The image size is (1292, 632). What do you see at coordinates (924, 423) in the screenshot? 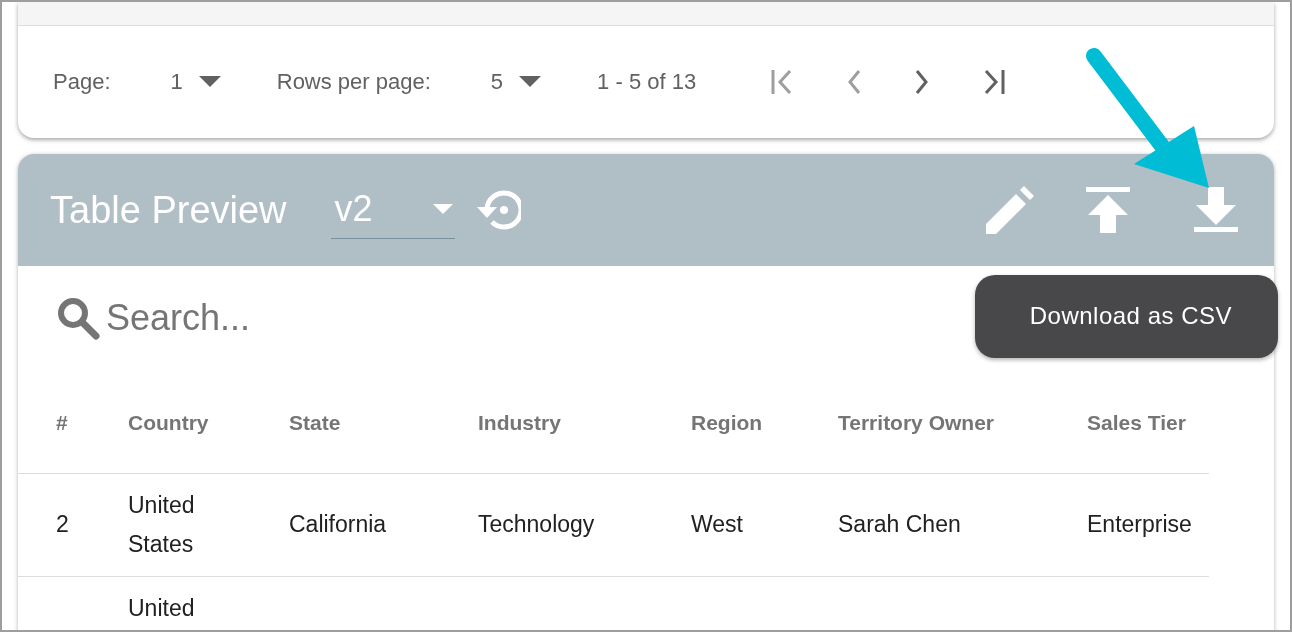
I see `column-header: Territory Owner` at bounding box center [924, 423].